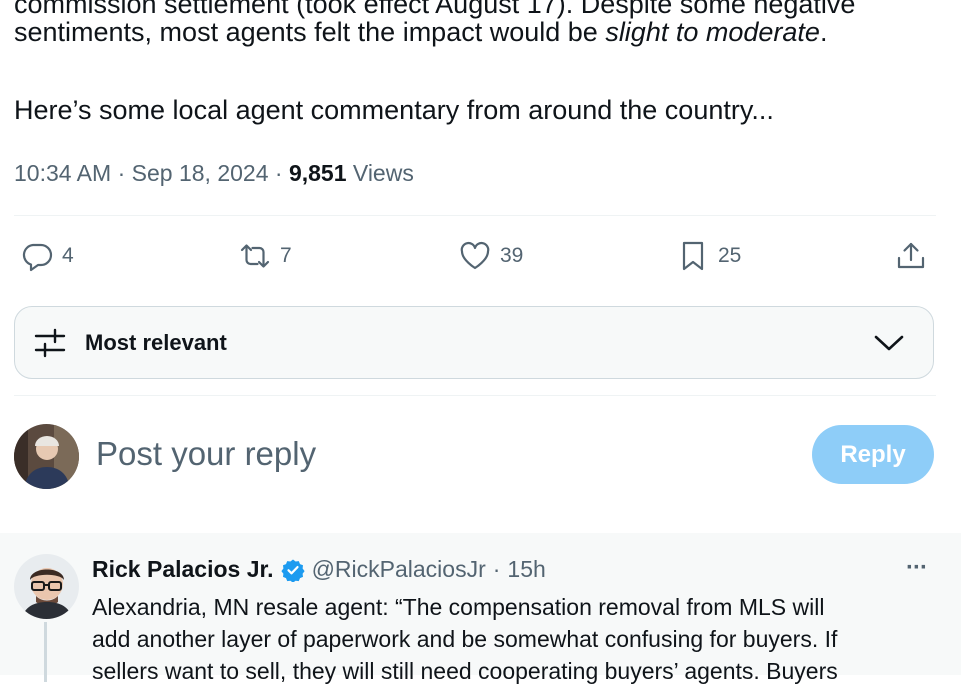 Image resolution: width=961 pixels, height=687 pixels. I want to click on tweet-time: 10:34 AM, so click(62, 173).